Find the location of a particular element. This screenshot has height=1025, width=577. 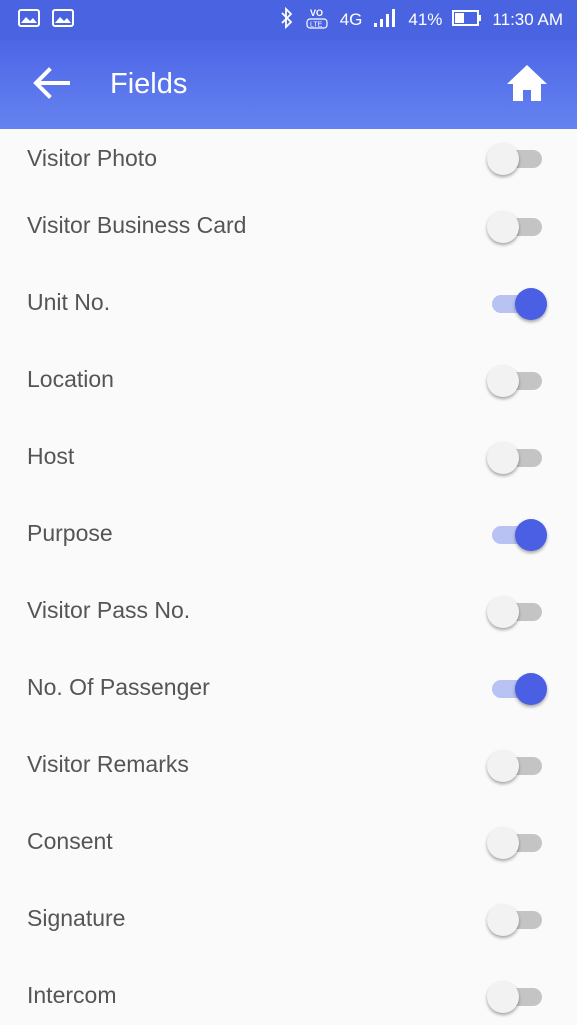

field-row: Visitor Business Card is located at coordinates (288, 225).